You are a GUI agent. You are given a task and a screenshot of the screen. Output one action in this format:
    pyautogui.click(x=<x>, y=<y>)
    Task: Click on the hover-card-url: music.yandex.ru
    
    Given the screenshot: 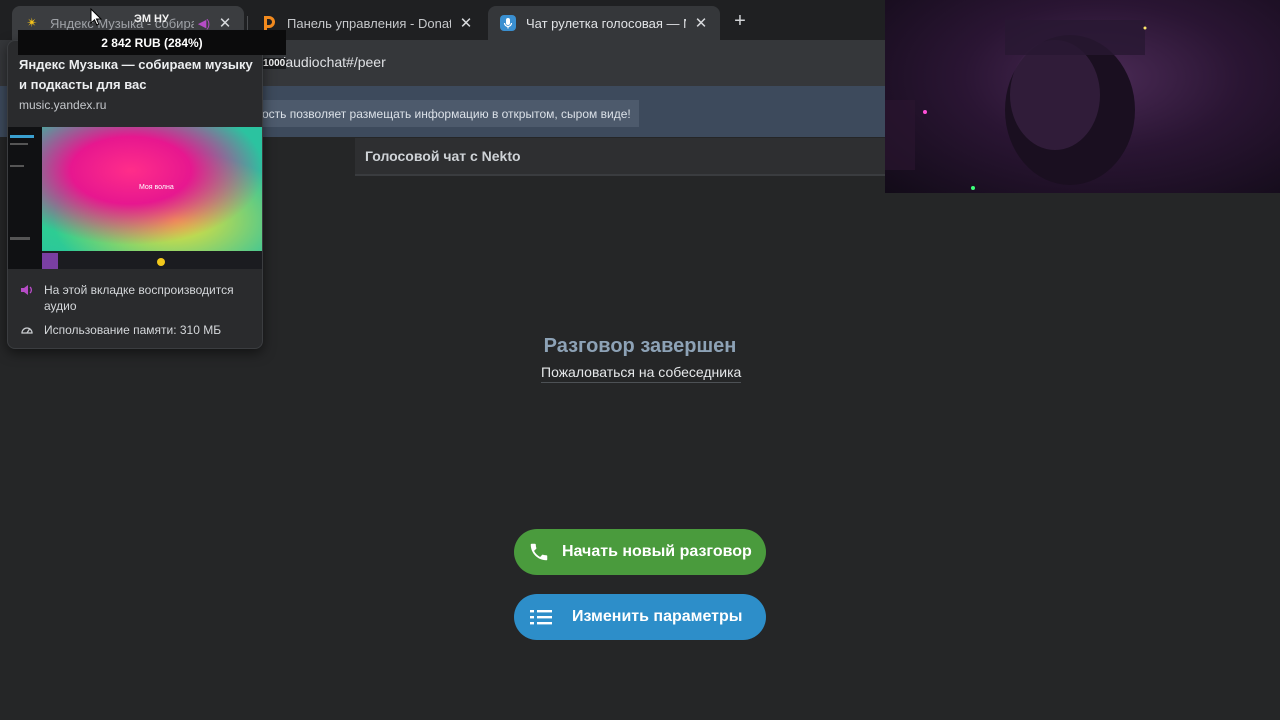 What is the action you would take?
    pyautogui.click(x=63, y=105)
    